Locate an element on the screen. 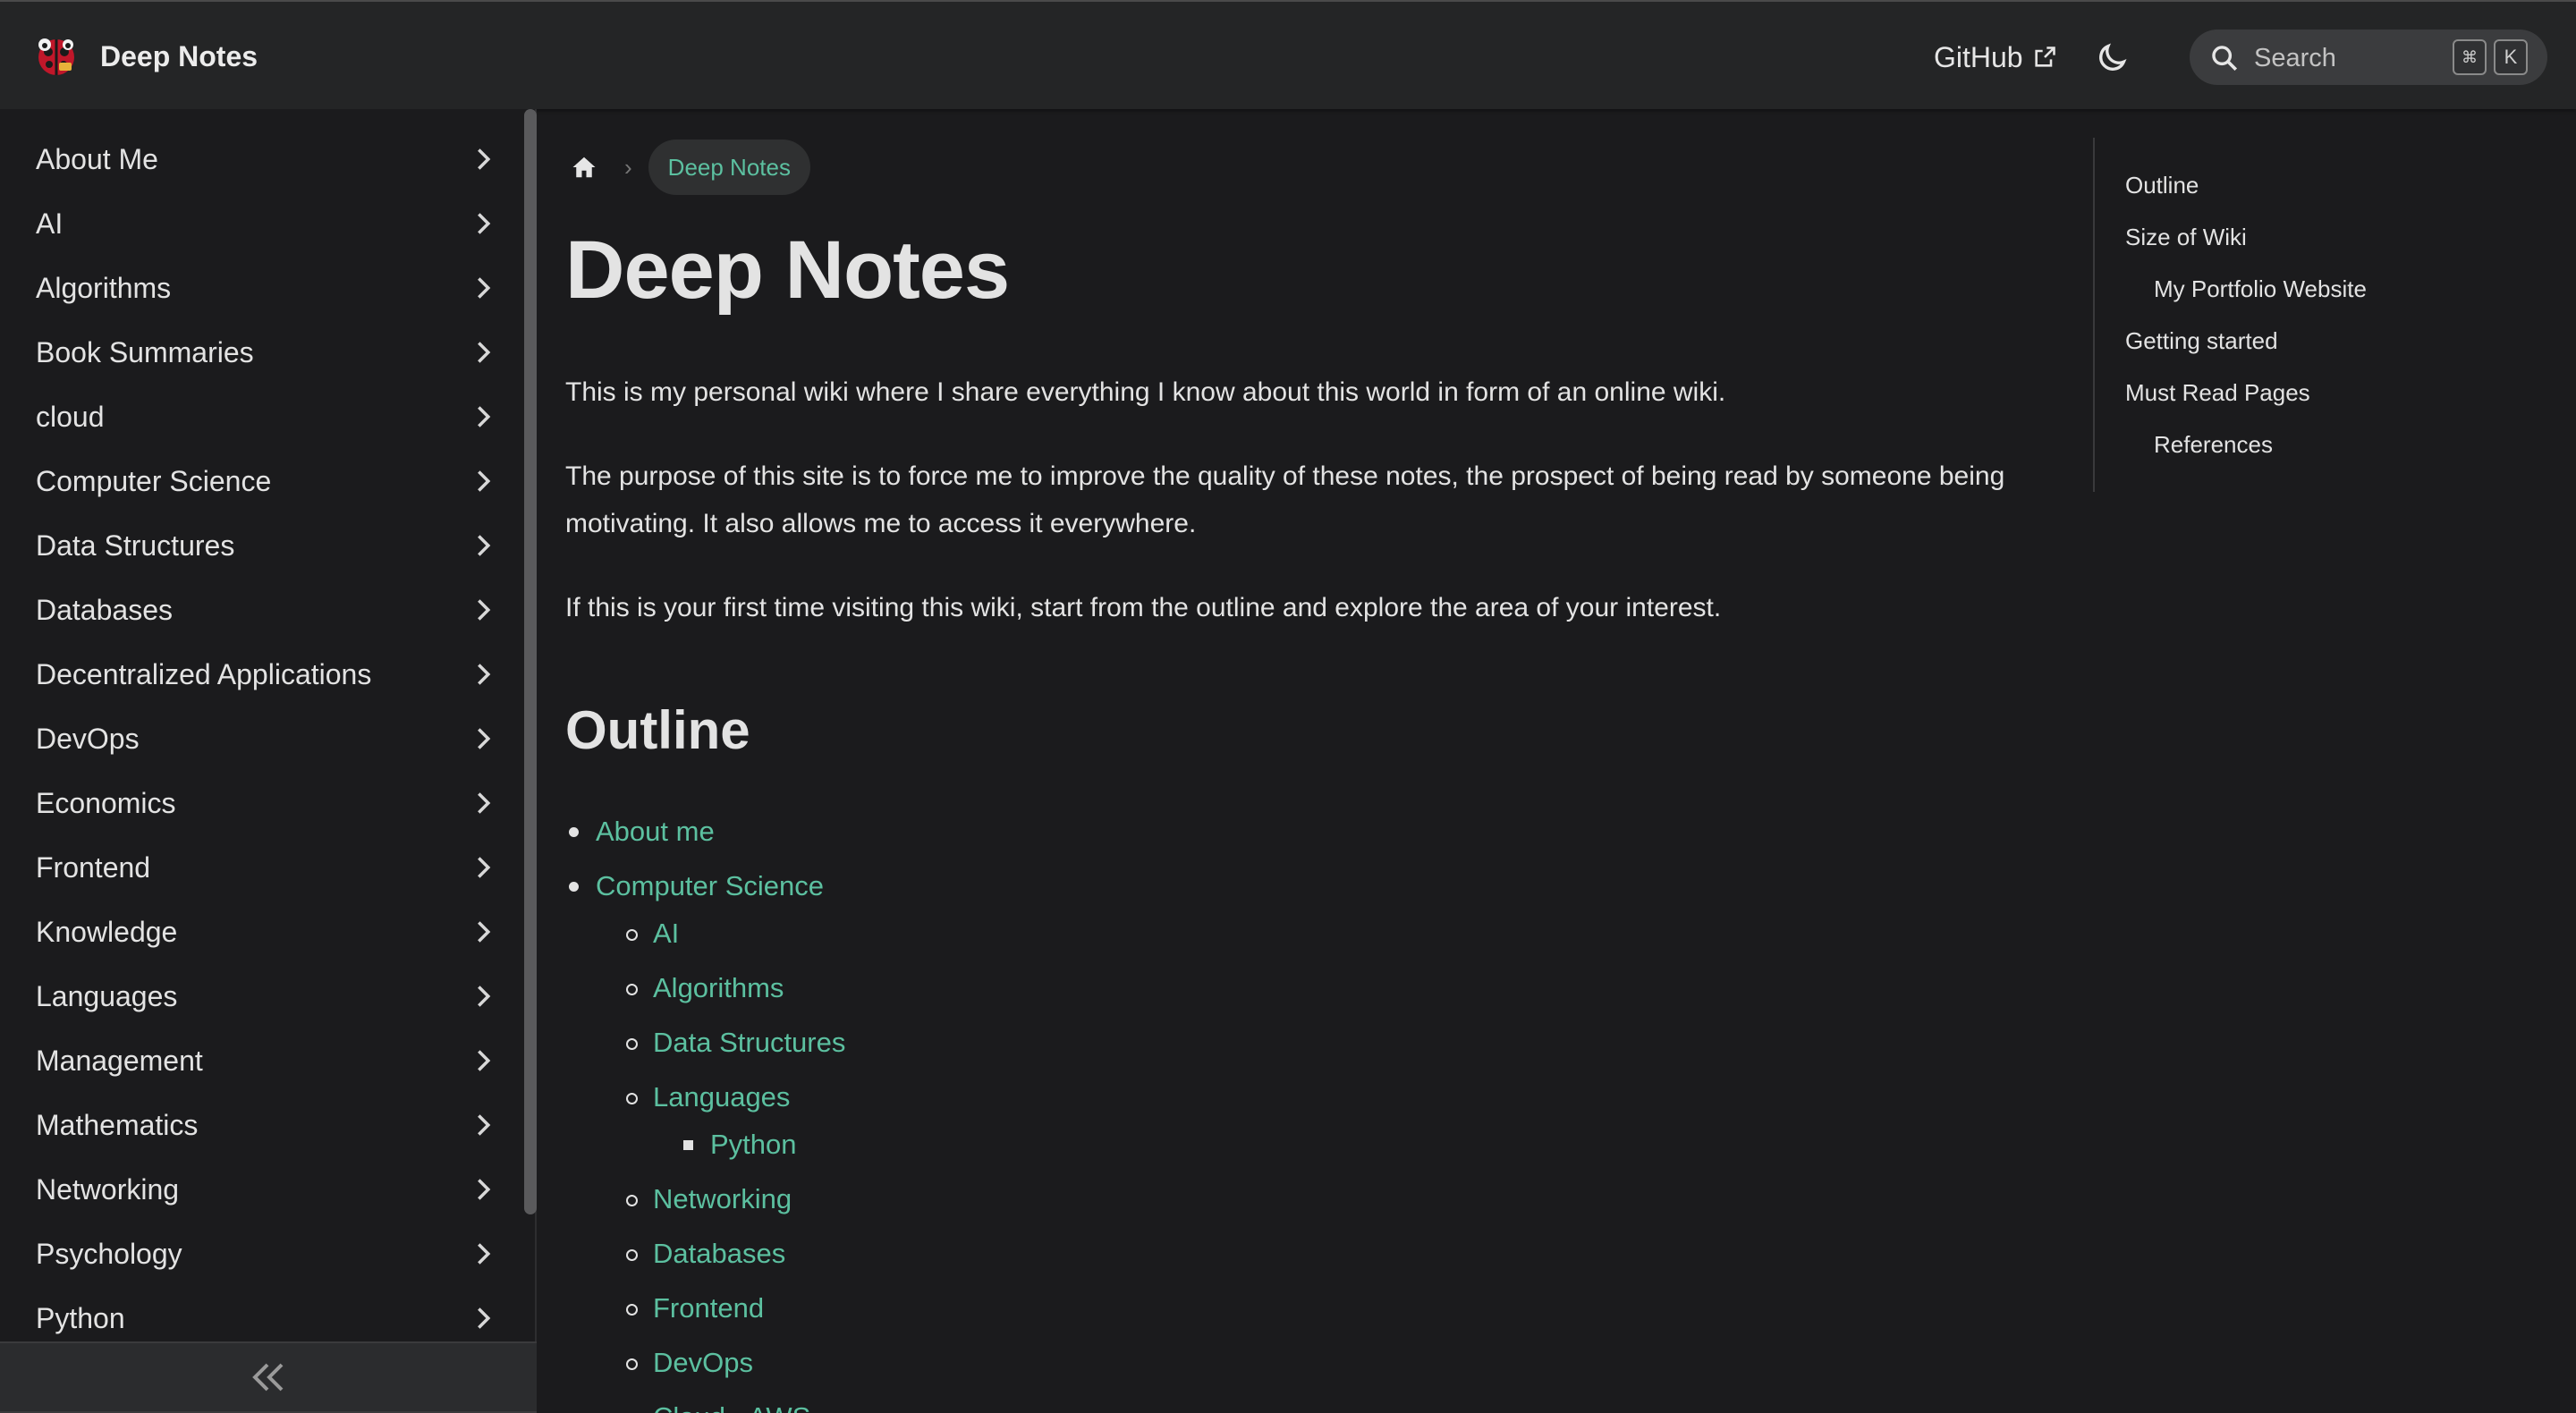 Image resolution: width=2576 pixels, height=1413 pixels. outline-link: Frontend is located at coordinates (708, 1308).